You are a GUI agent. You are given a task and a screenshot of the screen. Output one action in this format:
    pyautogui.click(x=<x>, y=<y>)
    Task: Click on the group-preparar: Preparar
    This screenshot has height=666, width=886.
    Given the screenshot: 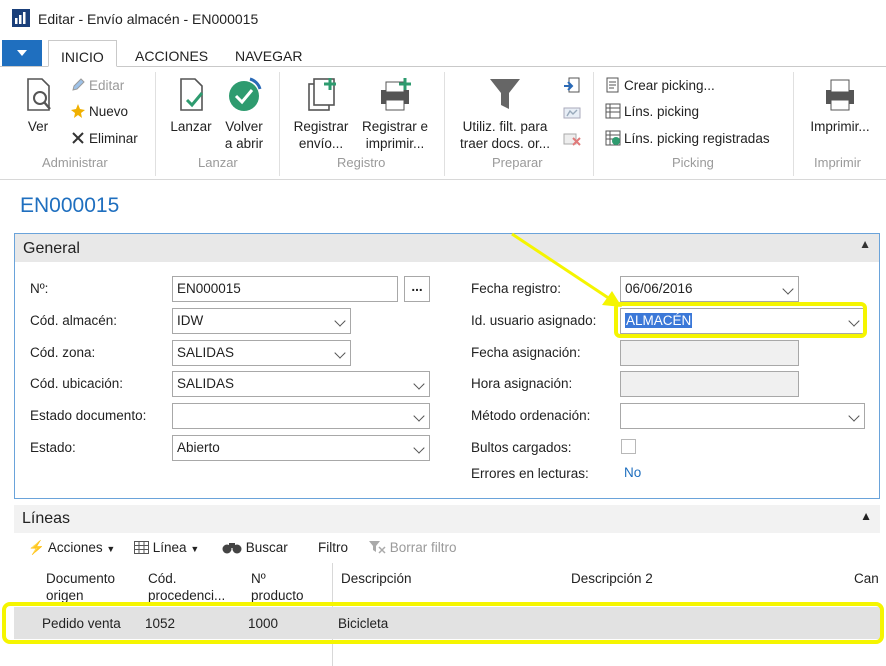 What is the action you would take?
    pyautogui.click(x=517, y=162)
    